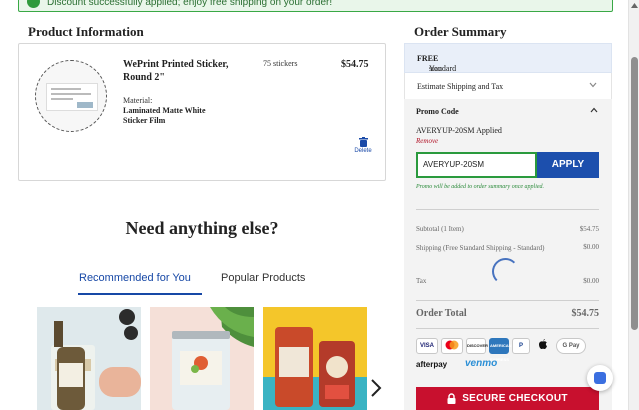  Describe the element at coordinates (634, 5) in the screenshot. I see `scroll-up-arrow-icon` at that location.